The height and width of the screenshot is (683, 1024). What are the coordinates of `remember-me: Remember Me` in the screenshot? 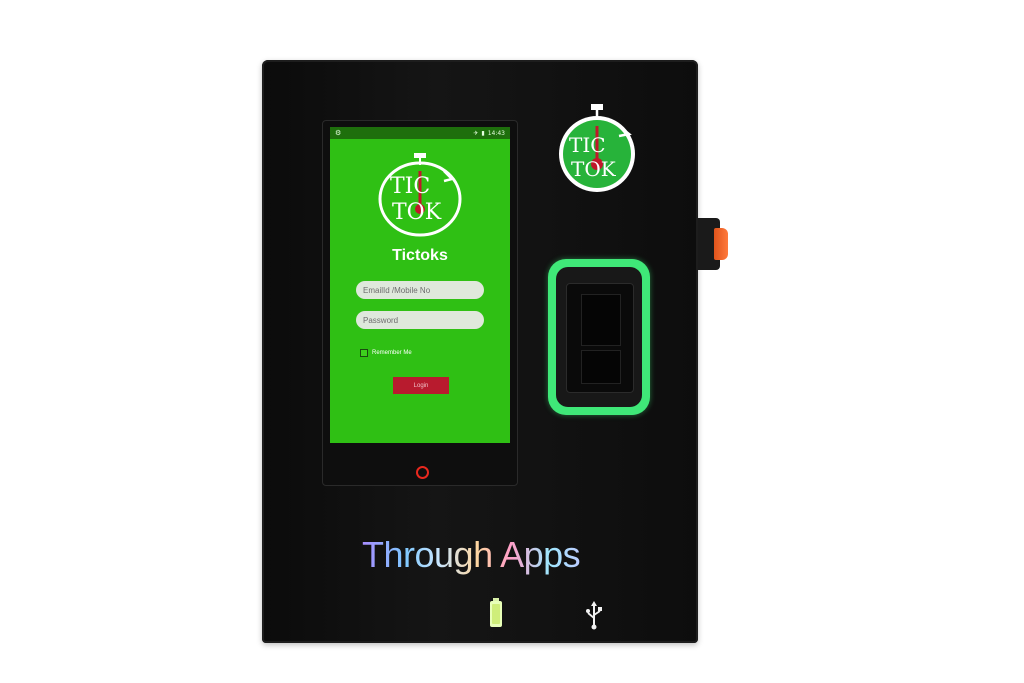 It's located at (386, 353).